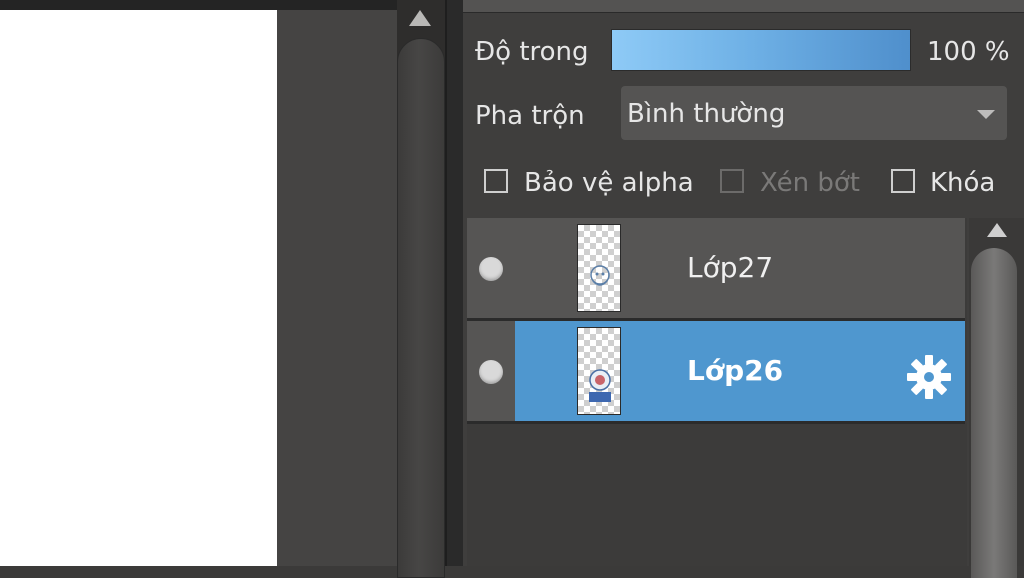 This screenshot has width=1024, height=578. What do you see at coordinates (761, 50) in the screenshot?
I see `opacity-slider` at bounding box center [761, 50].